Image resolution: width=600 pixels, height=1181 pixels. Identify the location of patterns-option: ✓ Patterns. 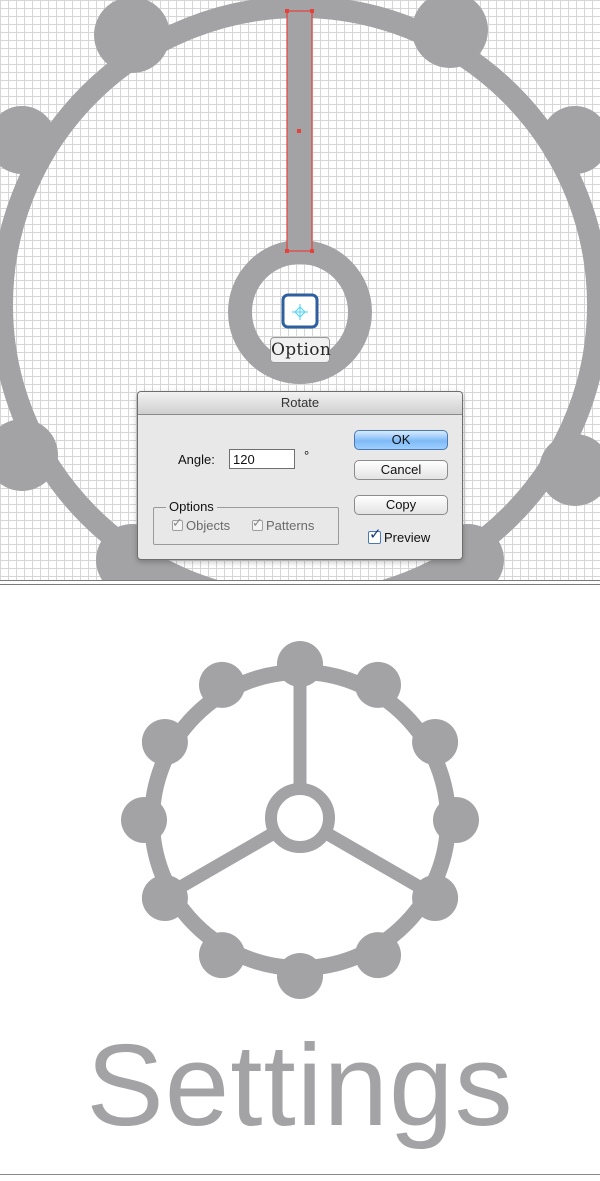
(283, 524).